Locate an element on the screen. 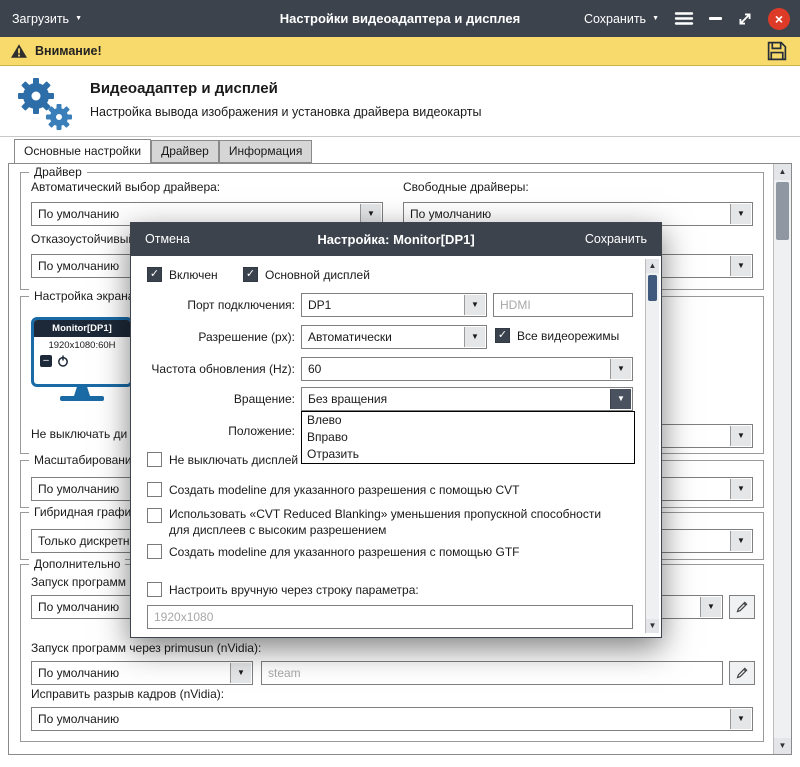  reduced-blanking-checkbox is located at coordinates (154, 515).